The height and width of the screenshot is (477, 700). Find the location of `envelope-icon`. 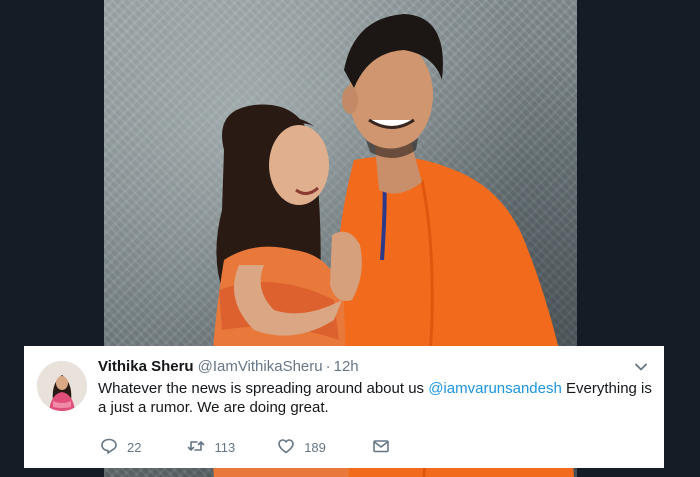

envelope-icon is located at coordinates (381, 447).